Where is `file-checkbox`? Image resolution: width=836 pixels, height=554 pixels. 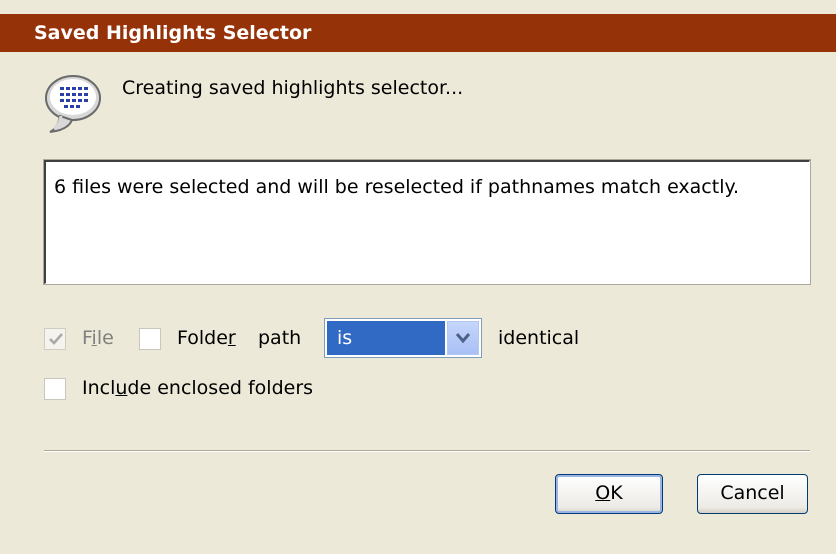 file-checkbox is located at coordinates (55, 339).